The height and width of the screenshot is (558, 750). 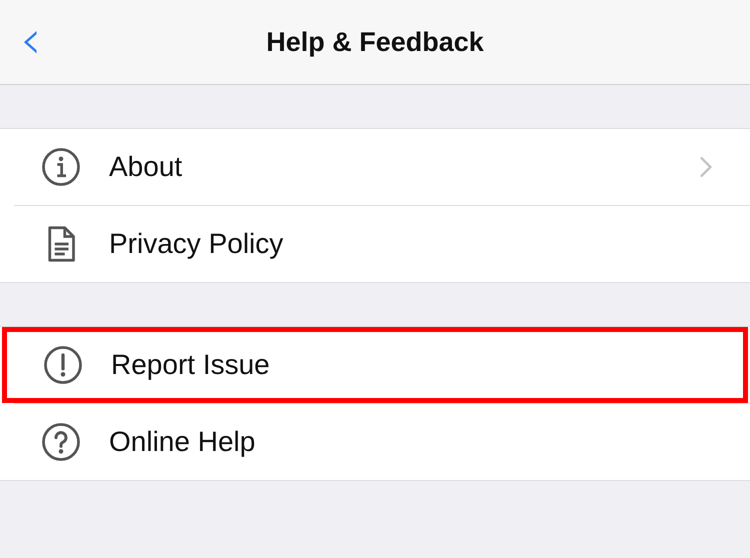 I want to click on row-label: Report Issue, so click(x=191, y=365).